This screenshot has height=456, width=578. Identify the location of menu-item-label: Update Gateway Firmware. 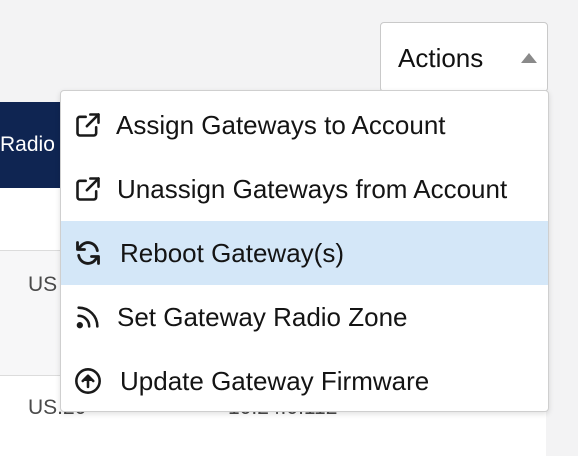
(275, 380).